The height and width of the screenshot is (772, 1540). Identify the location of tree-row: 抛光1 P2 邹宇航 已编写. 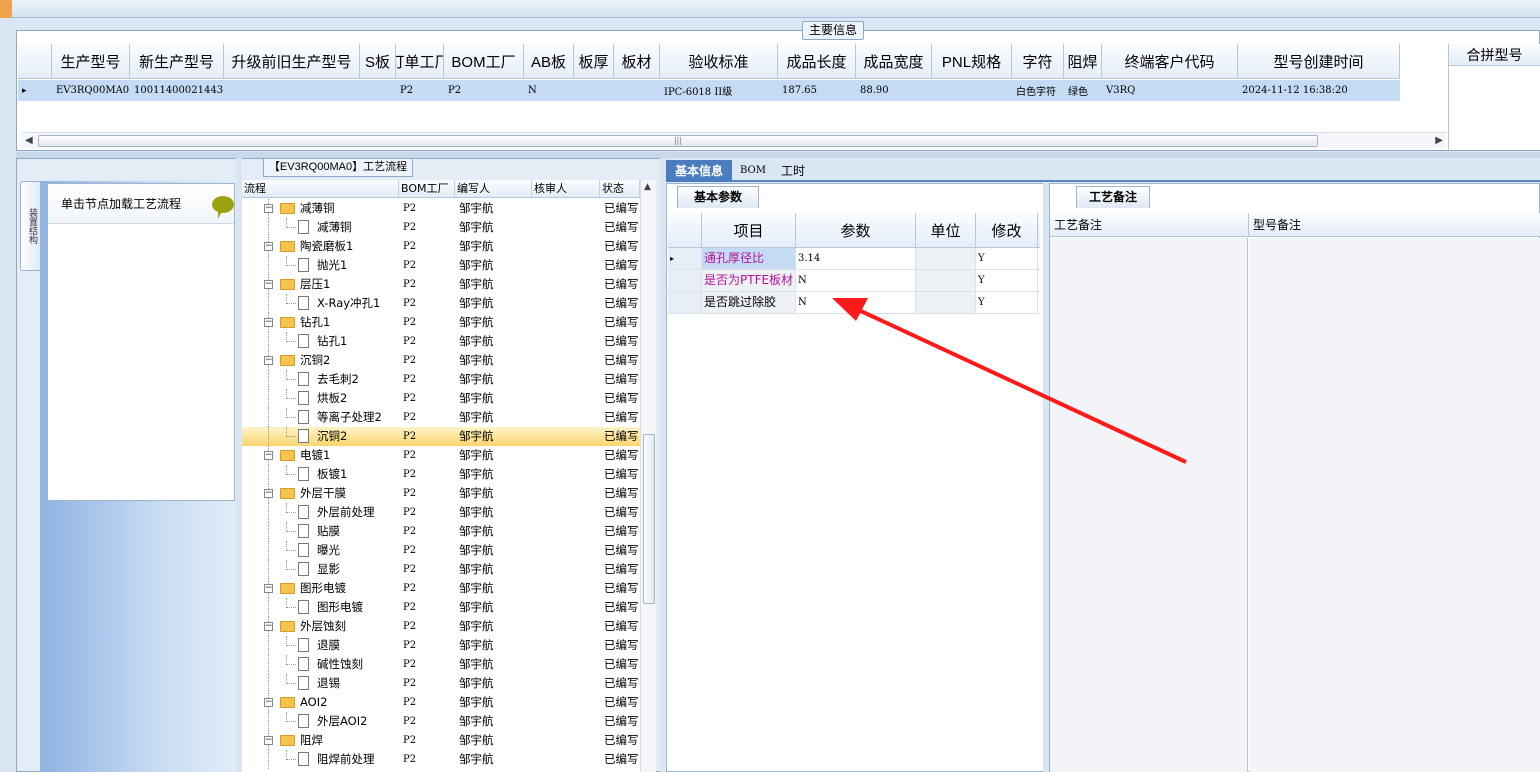
(441, 265).